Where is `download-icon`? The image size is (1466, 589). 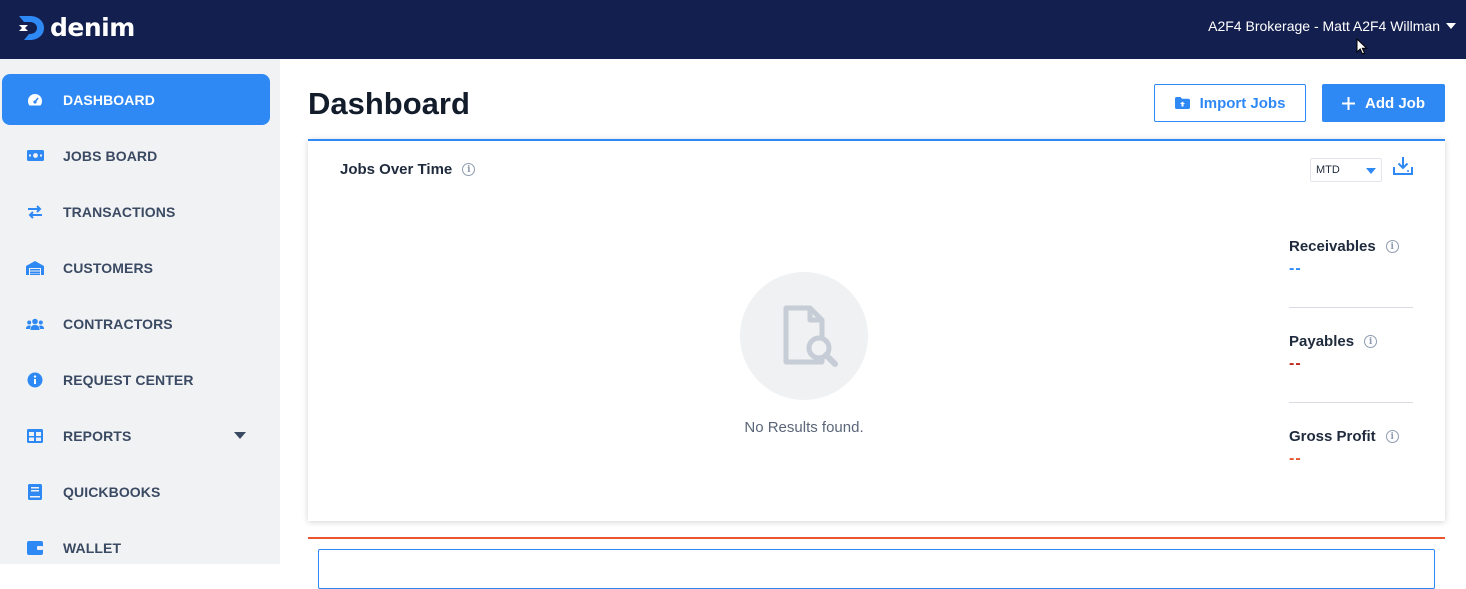
download-icon is located at coordinates (1403, 166).